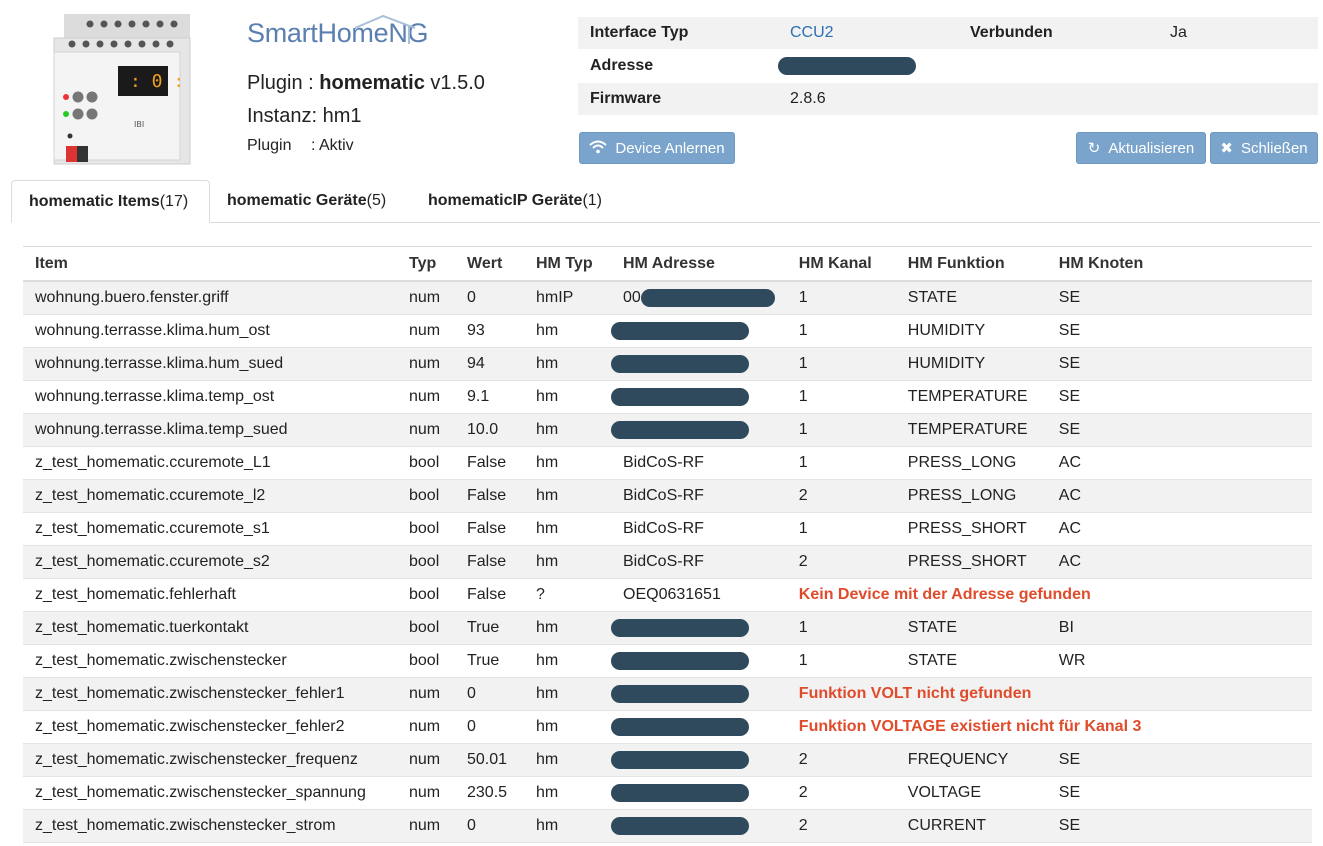 This screenshot has width=1323, height=846. What do you see at coordinates (210, 463) in the screenshot?
I see `cell-item: z_test_homematic.ccuremote_L1` at bounding box center [210, 463].